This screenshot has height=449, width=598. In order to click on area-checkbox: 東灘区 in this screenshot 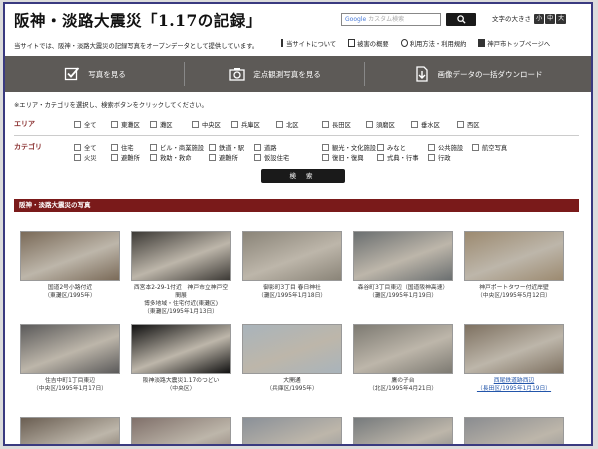, I will do `click(125, 124)`.